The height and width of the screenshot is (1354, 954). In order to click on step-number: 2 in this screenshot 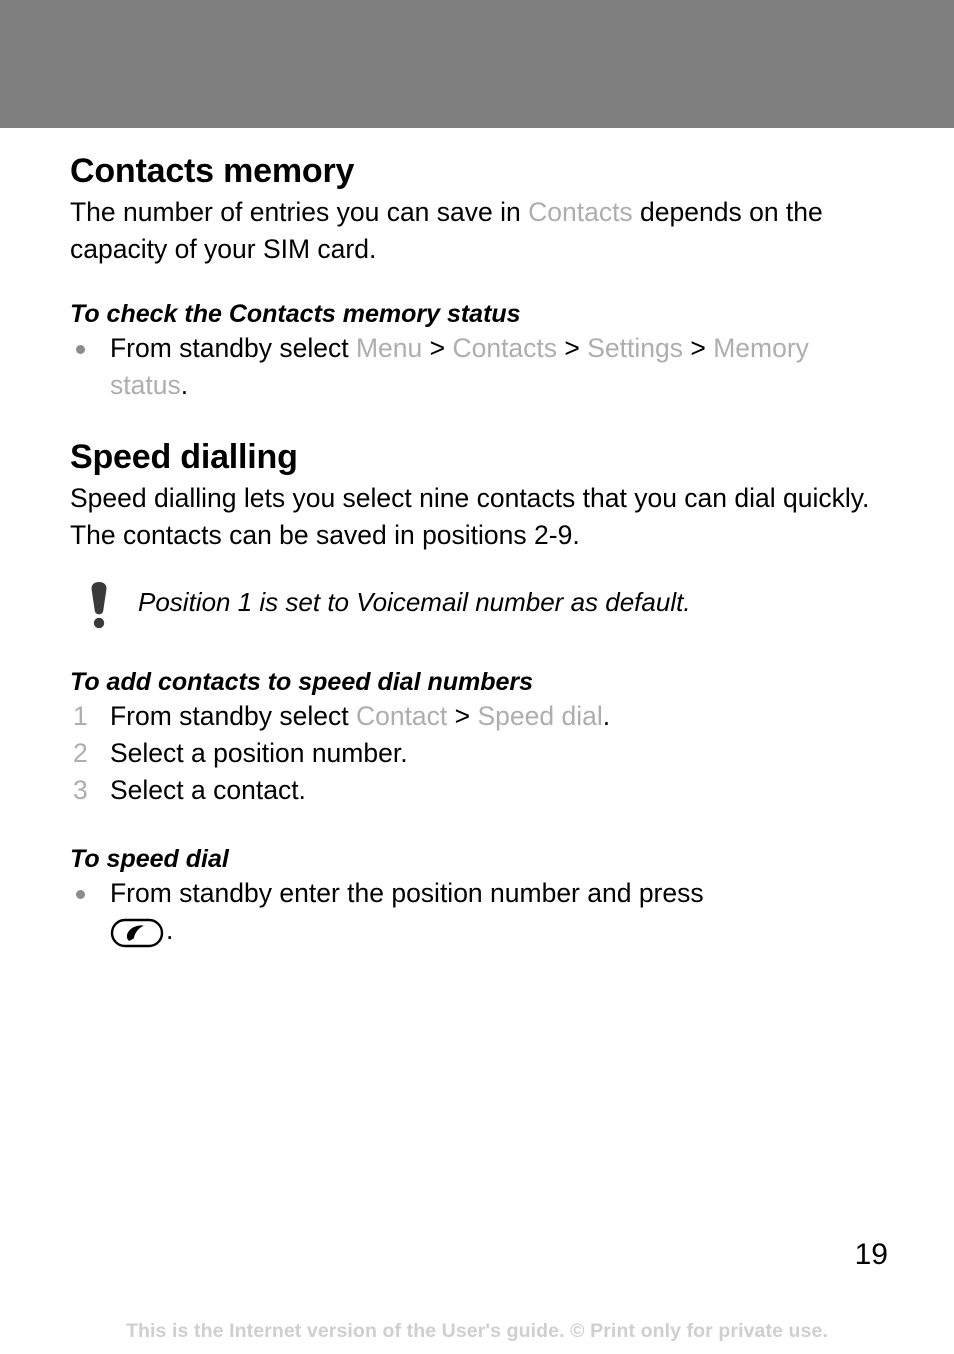, I will do `click(80, 753)`.